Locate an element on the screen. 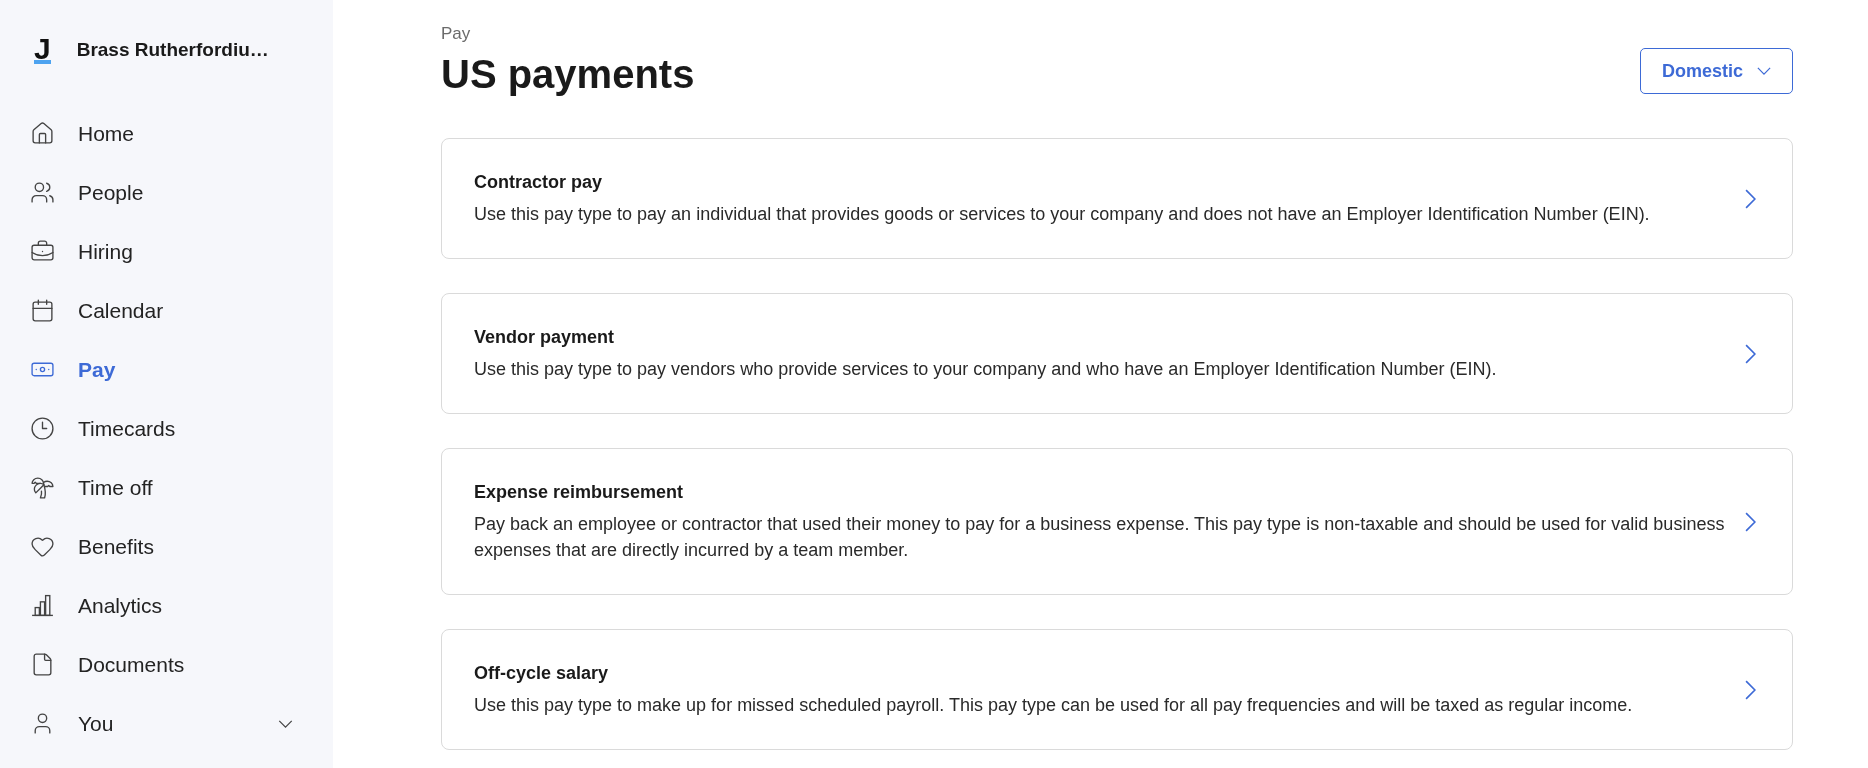 The height and width of the screenshot is (768, 1868). nav-item: Time off is located at coordinates (166, 487).